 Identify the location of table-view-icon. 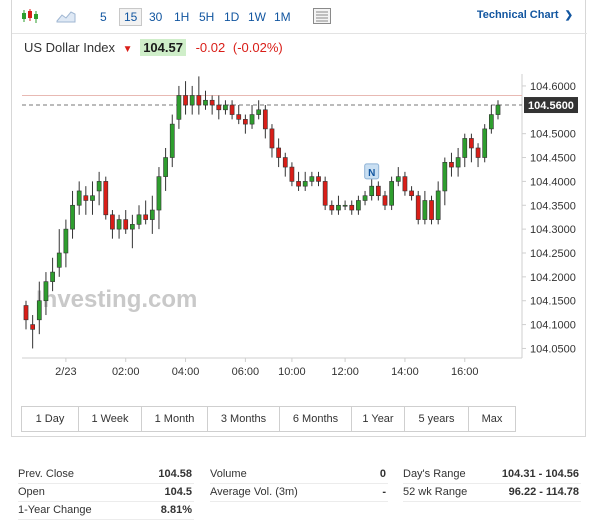
(322, 15).